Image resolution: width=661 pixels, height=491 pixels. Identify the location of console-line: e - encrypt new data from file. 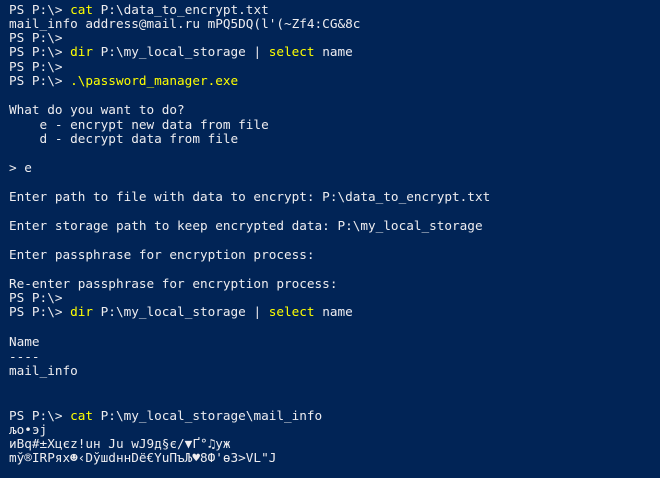
(139, 124).